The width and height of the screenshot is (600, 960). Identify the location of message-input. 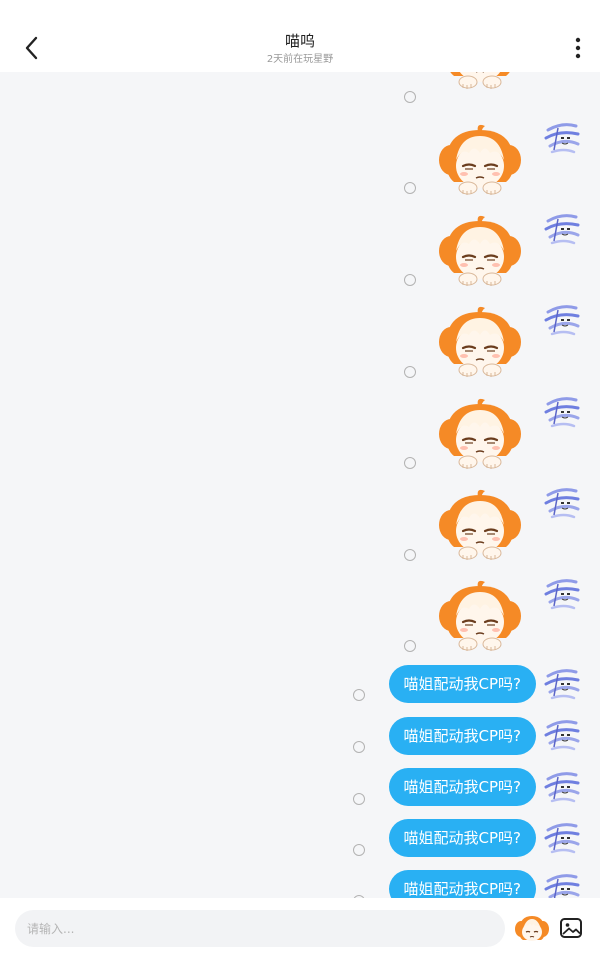
(260, 928).